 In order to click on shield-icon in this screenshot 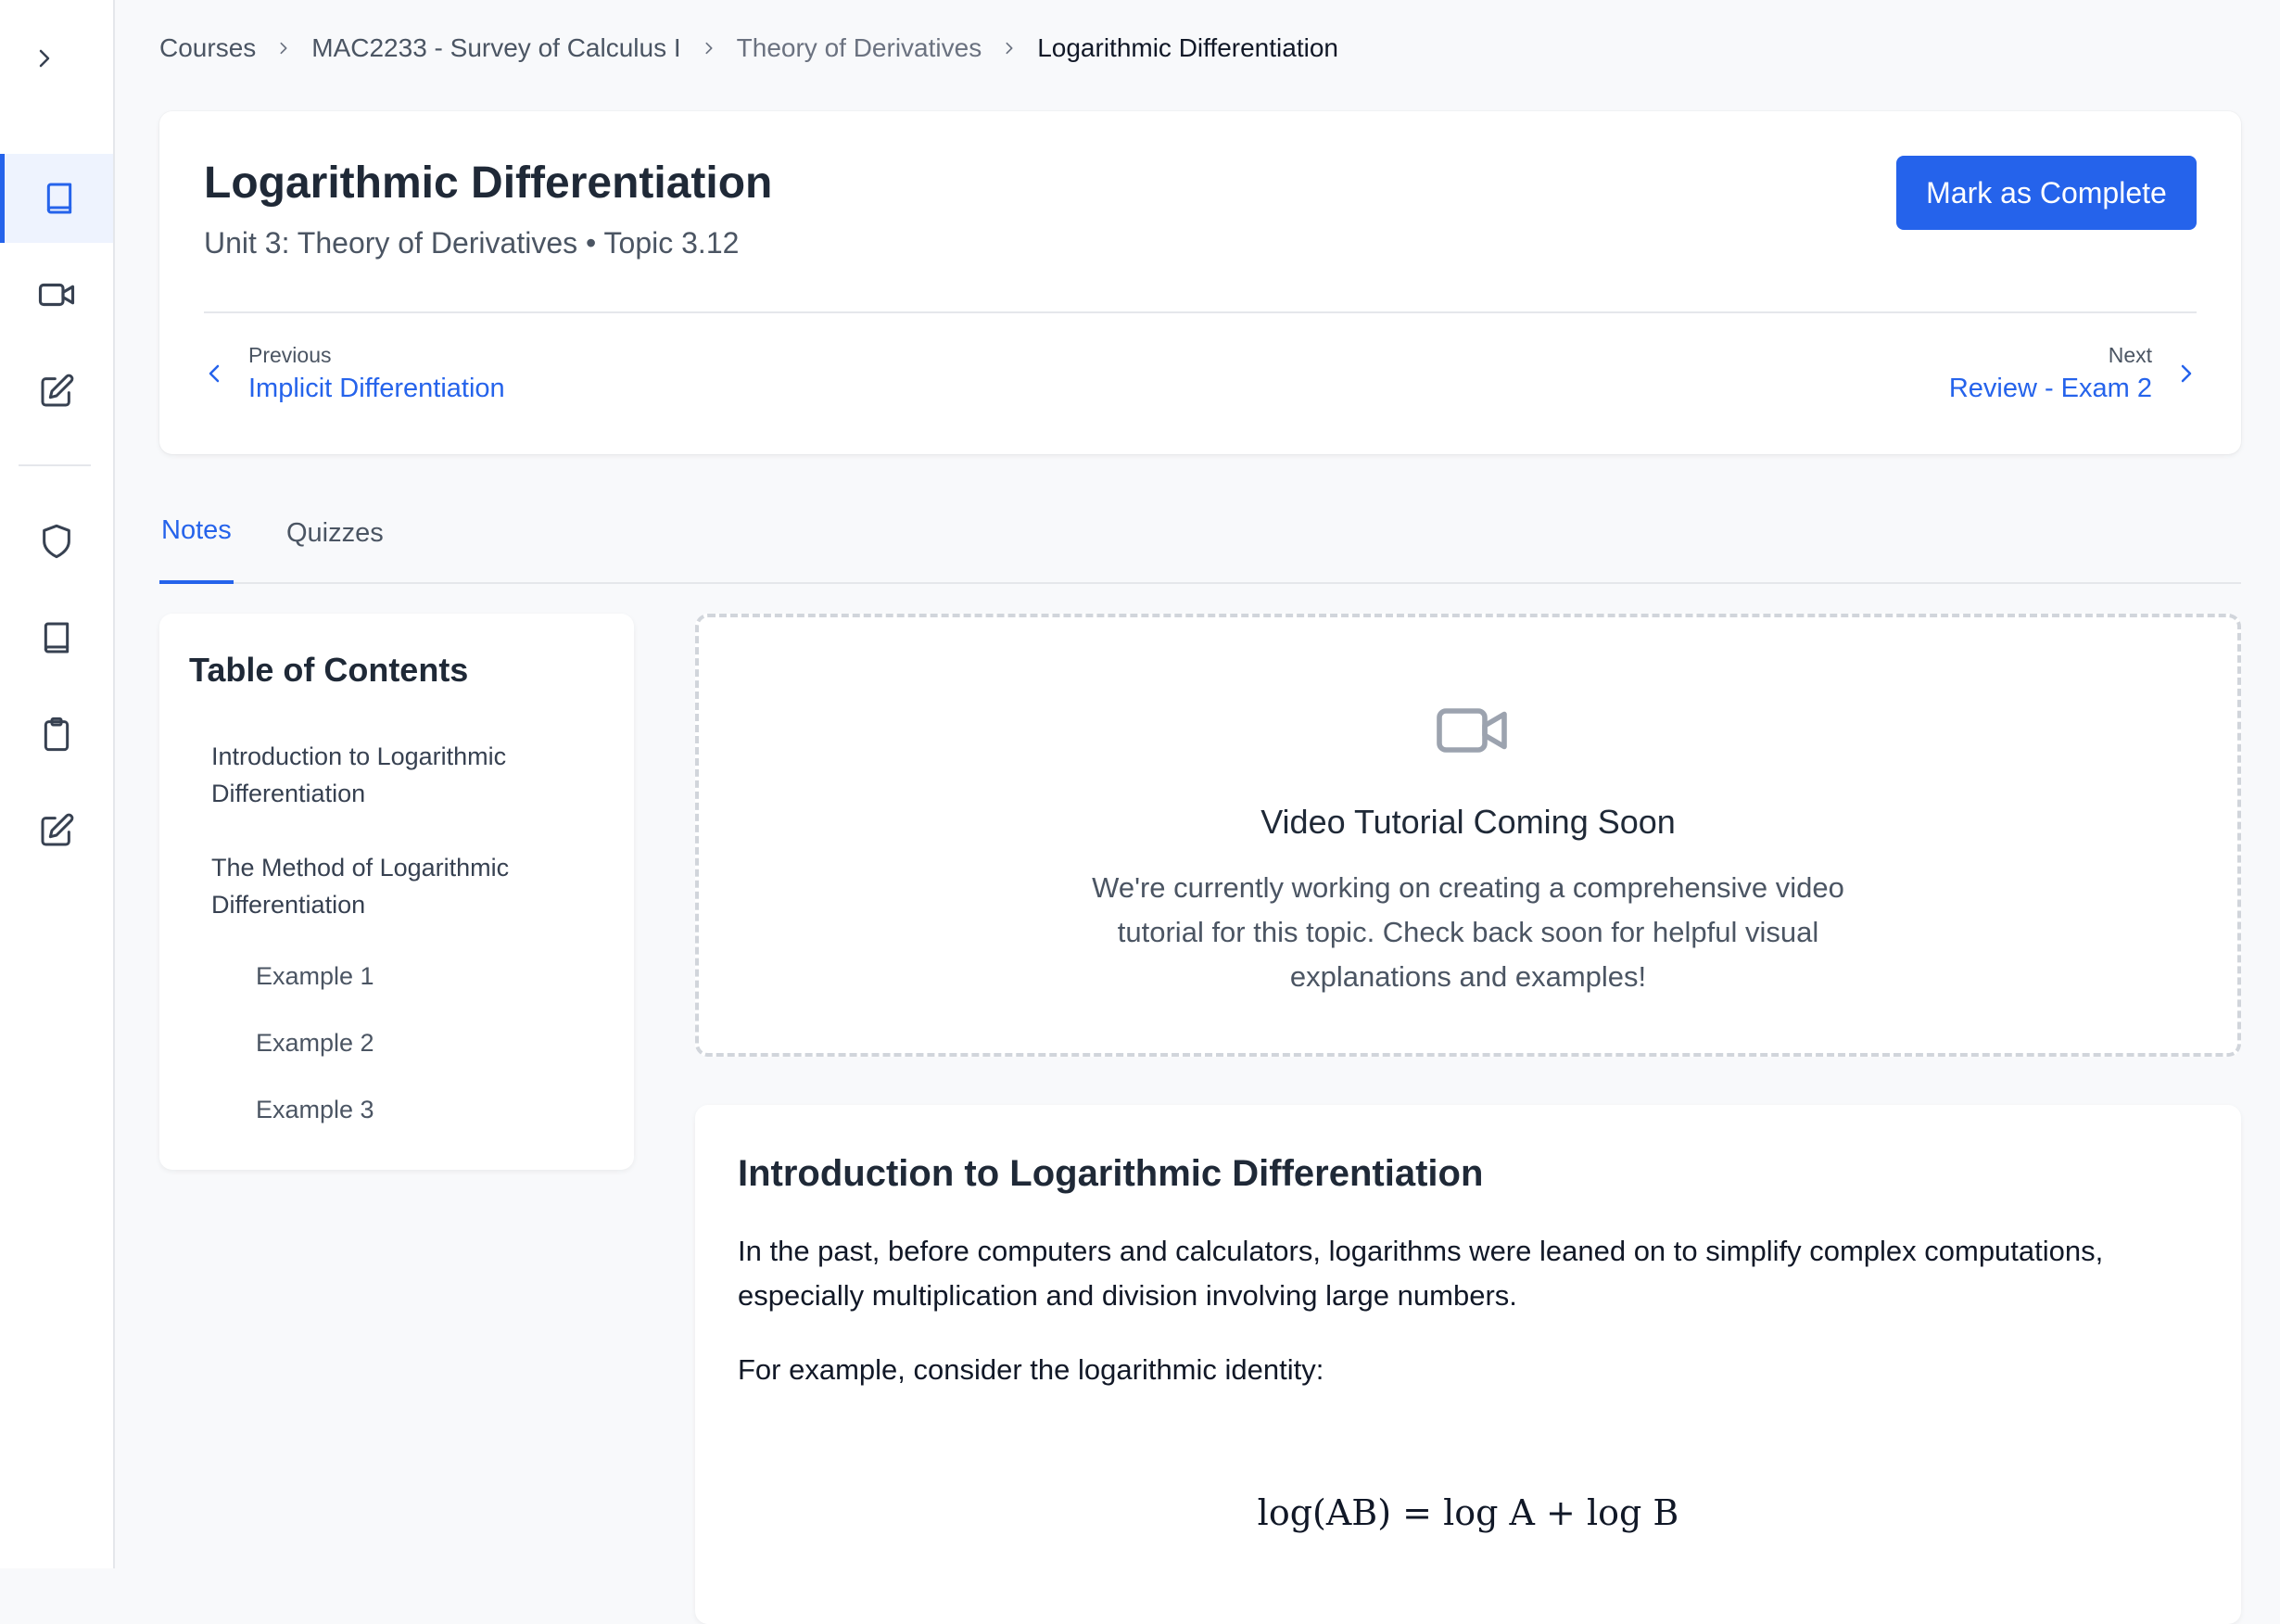, I will do `click(56, 541)`.